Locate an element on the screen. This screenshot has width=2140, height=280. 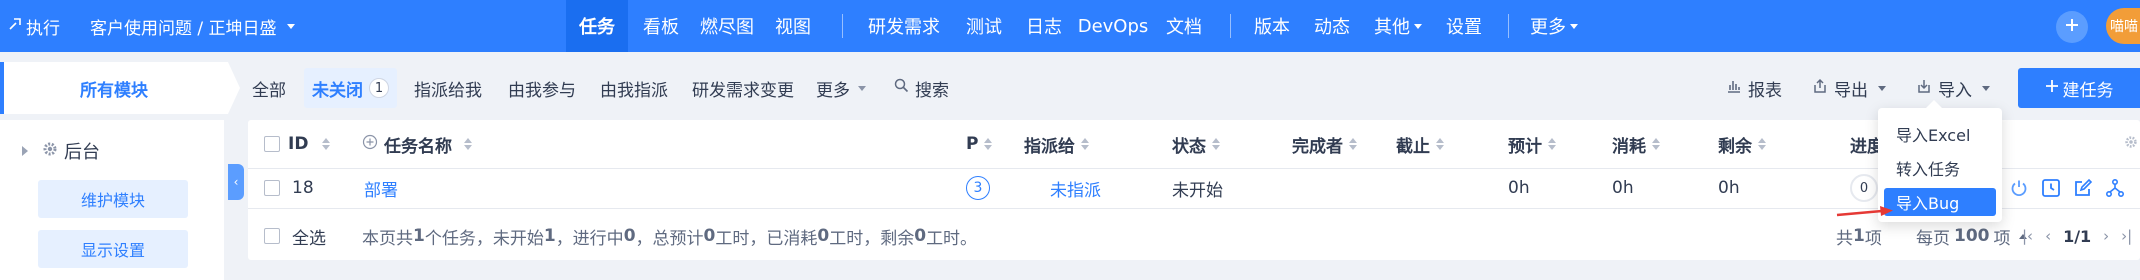
create-task-button: 建任务 is located at coordinates (2079, 88).